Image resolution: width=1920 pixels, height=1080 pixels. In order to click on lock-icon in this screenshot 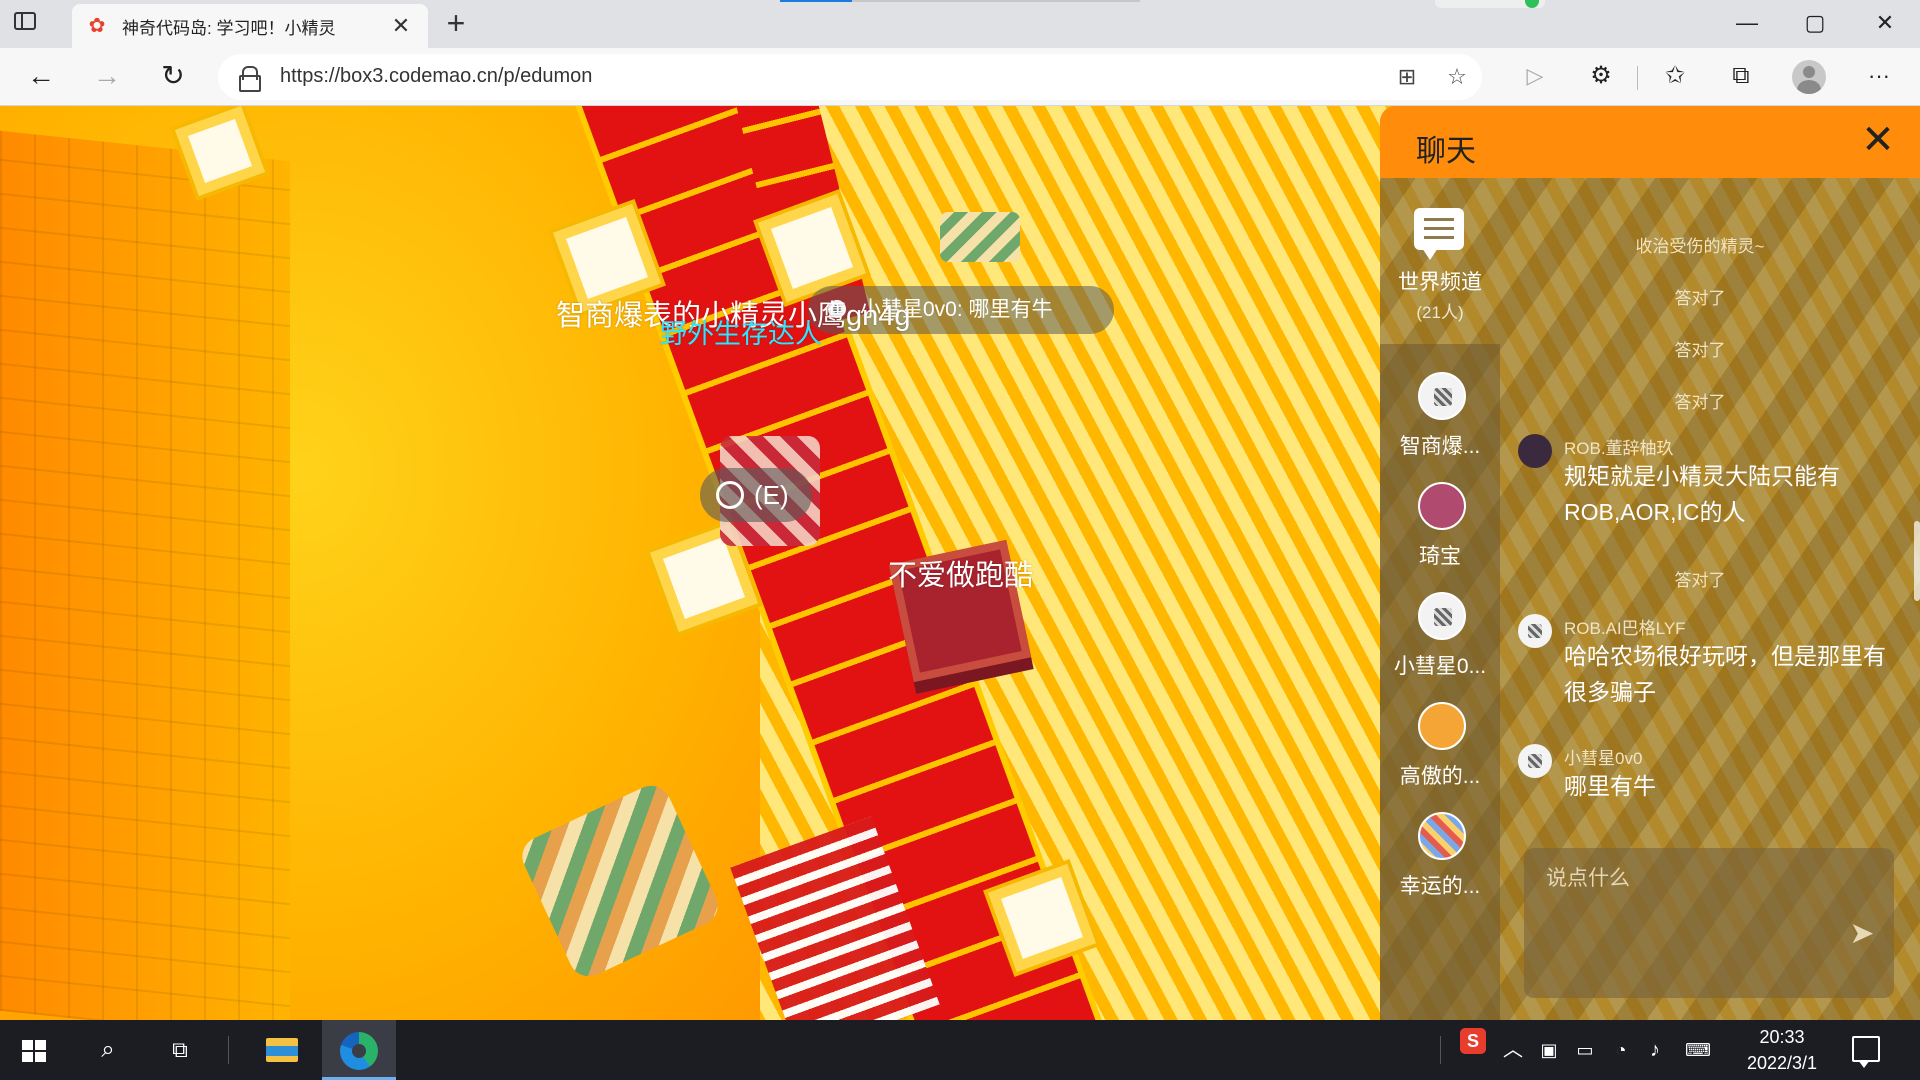, I will do `click(249, 79)`.